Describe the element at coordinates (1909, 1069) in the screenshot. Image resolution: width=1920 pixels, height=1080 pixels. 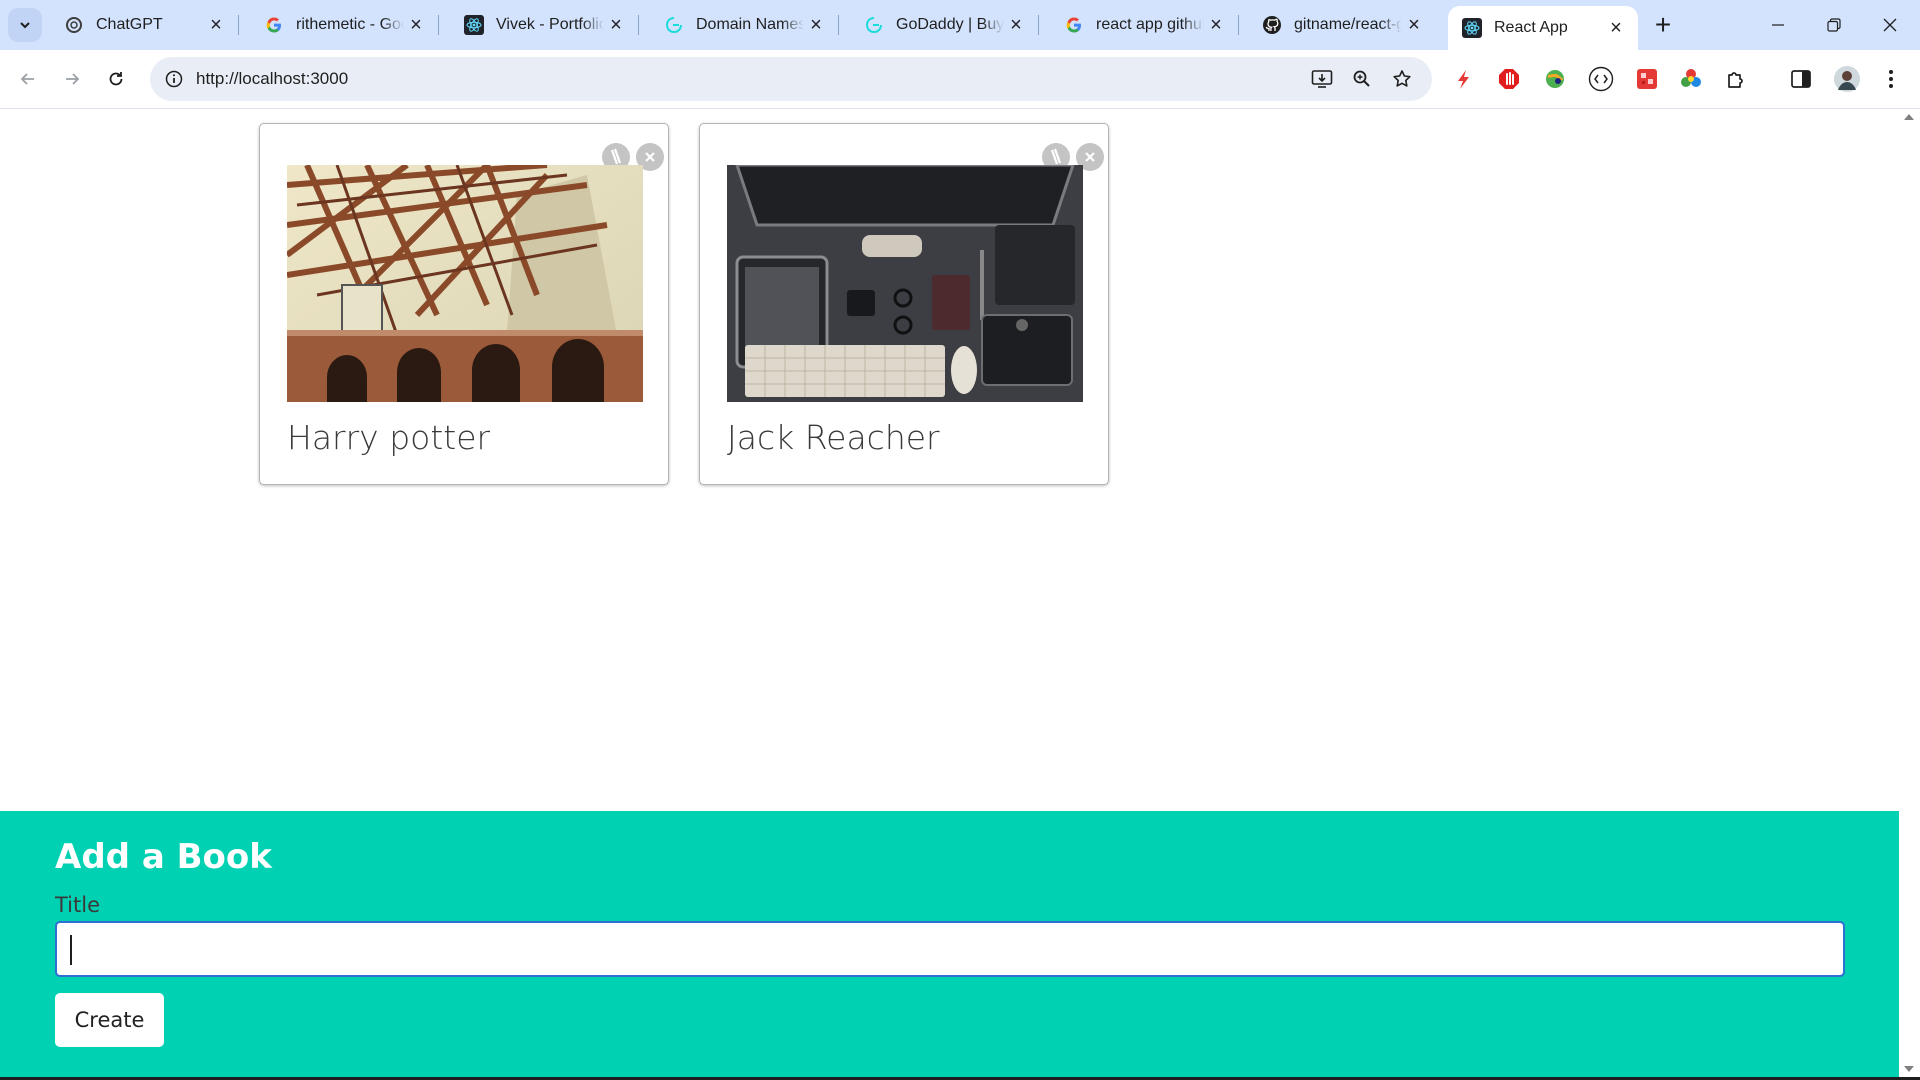
I see `scroll-down-arrow-icon` at that location.